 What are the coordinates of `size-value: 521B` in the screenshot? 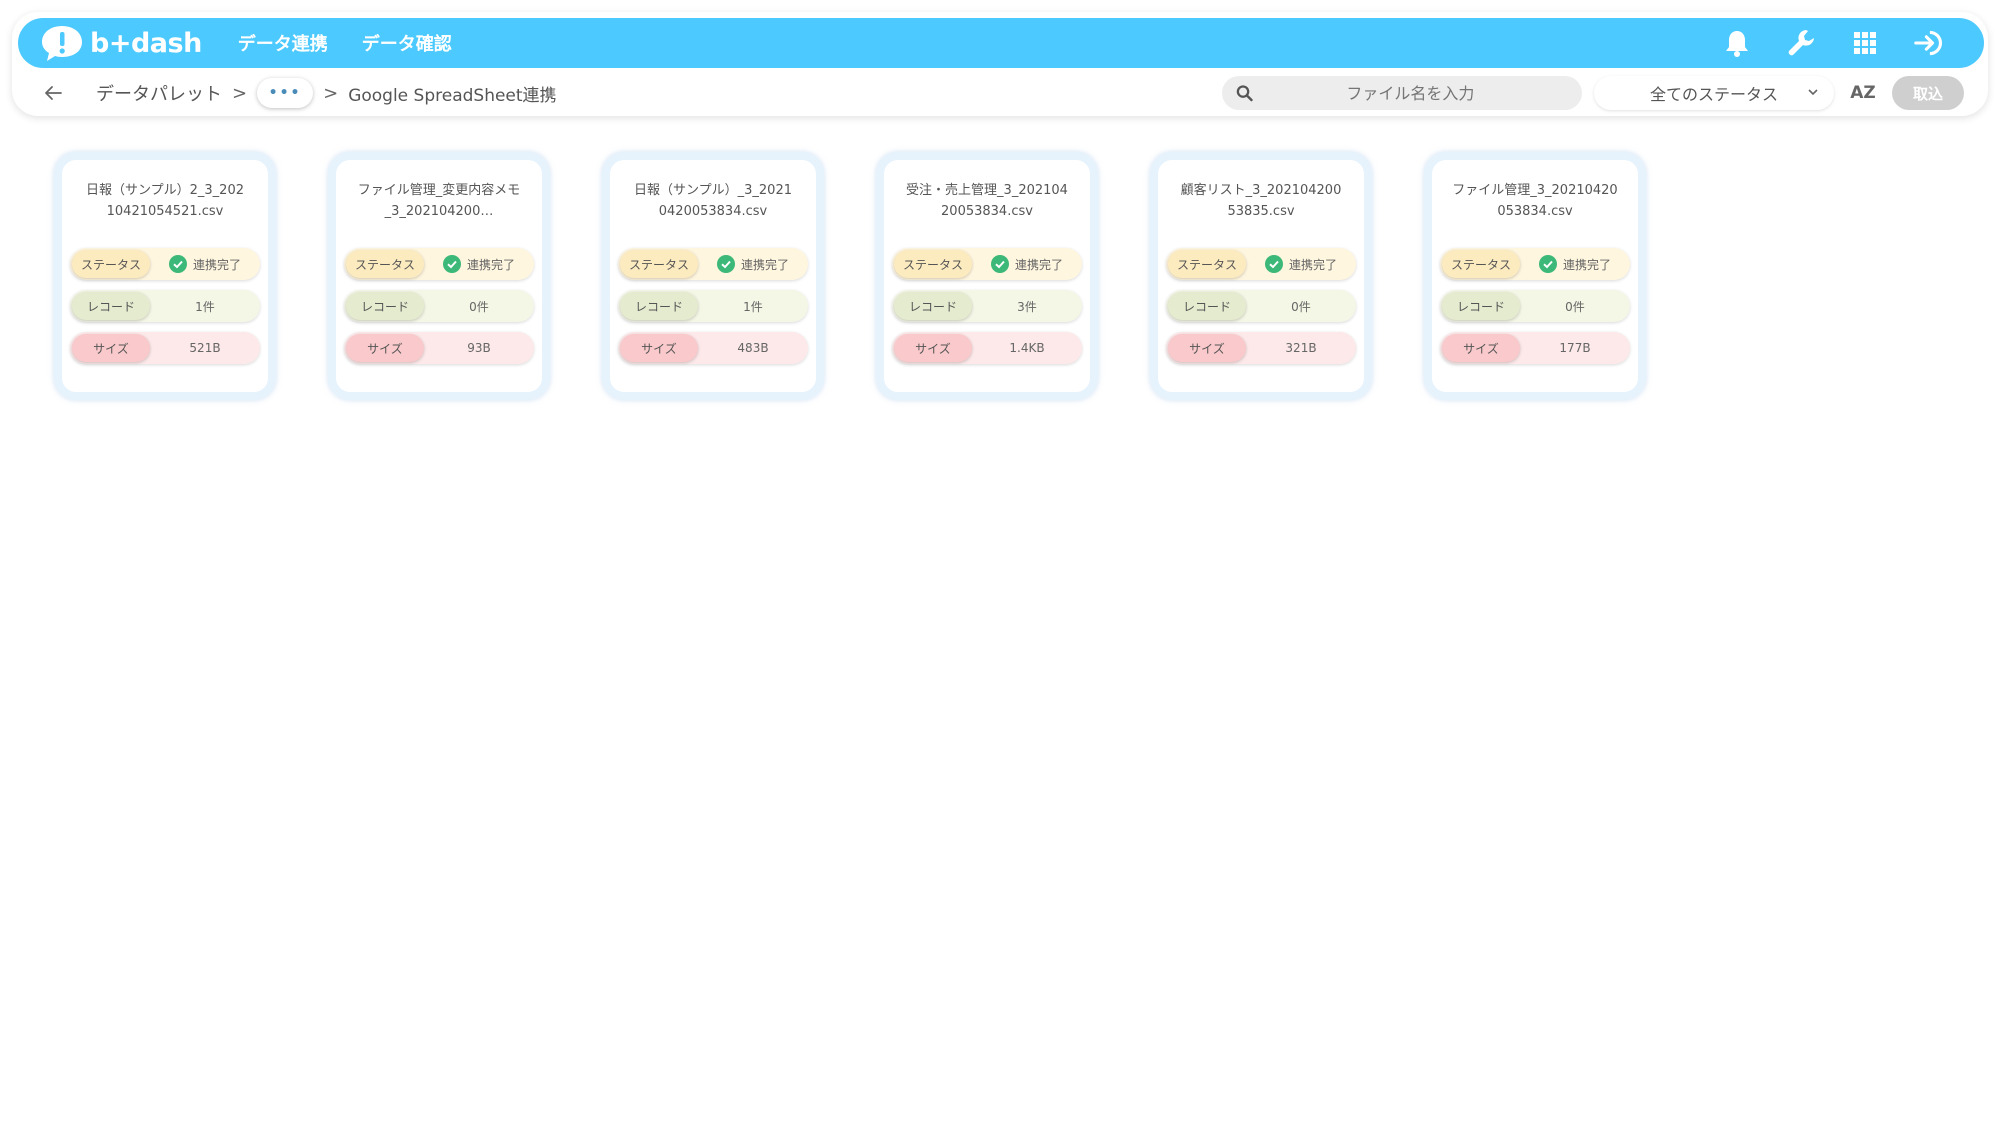 It's located at (205, 348).